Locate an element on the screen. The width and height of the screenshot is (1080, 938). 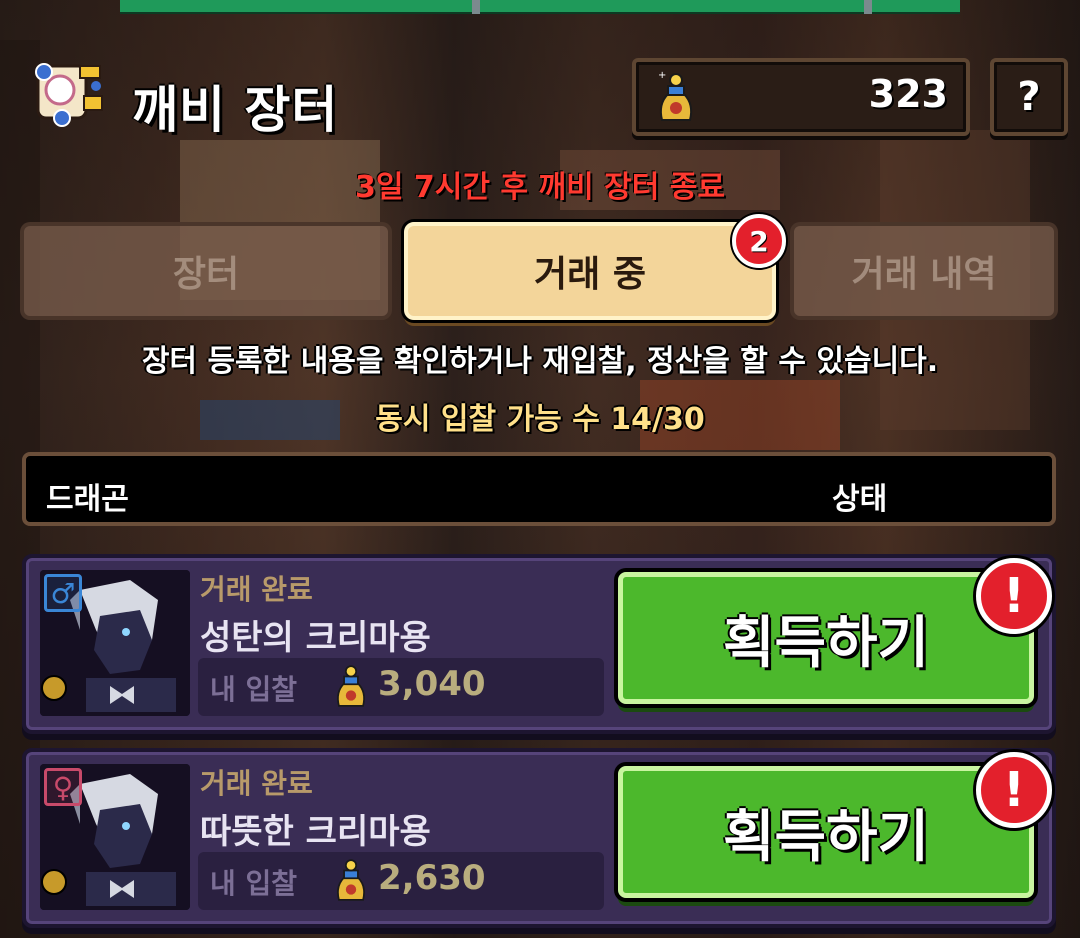
help-button: ? is located at coordinates (1029, 97).